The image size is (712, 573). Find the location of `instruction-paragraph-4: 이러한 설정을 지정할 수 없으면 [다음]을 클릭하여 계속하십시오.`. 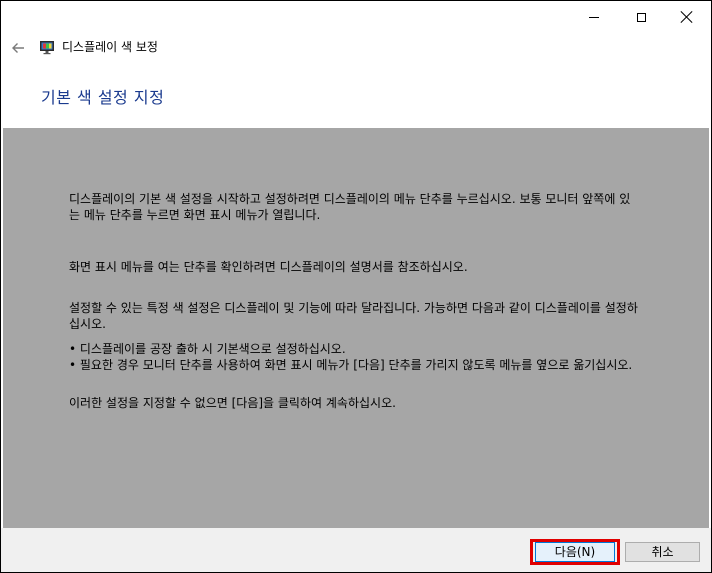

instruction-paragraph-4: 이러한 설정을 지정할 수 없으면 [다음]을 클릭하여 계속하십시오. is located at coordinates (232, 403).